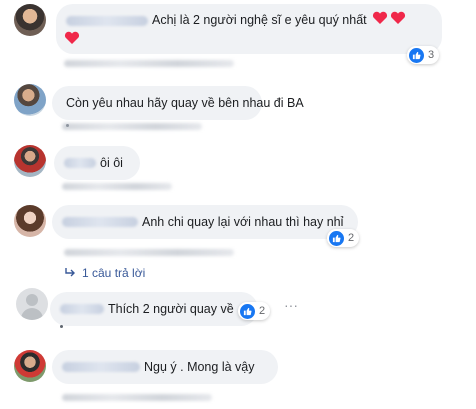  I want to click on comment-bubble: Thích 2 người quay về, so click(154, 309).